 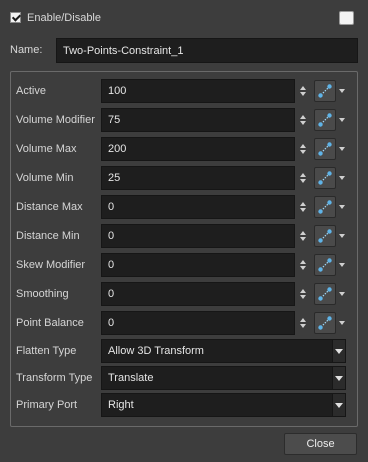 What do you see at coordinates (31, 91) in the screenshot?
I see `active-label: Active` at bounding box center [31, 91].